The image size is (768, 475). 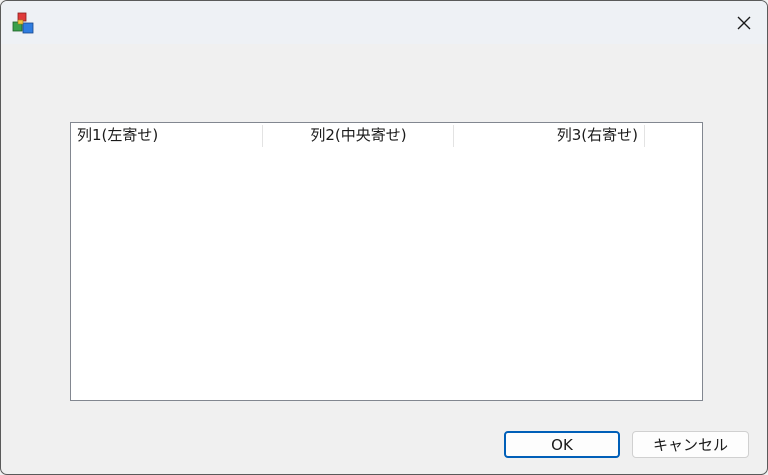 What do you see at coordinates (690, 444) in the screenshot?
I see `cancel-button: キャンセル` at bounding box center [690, 444].